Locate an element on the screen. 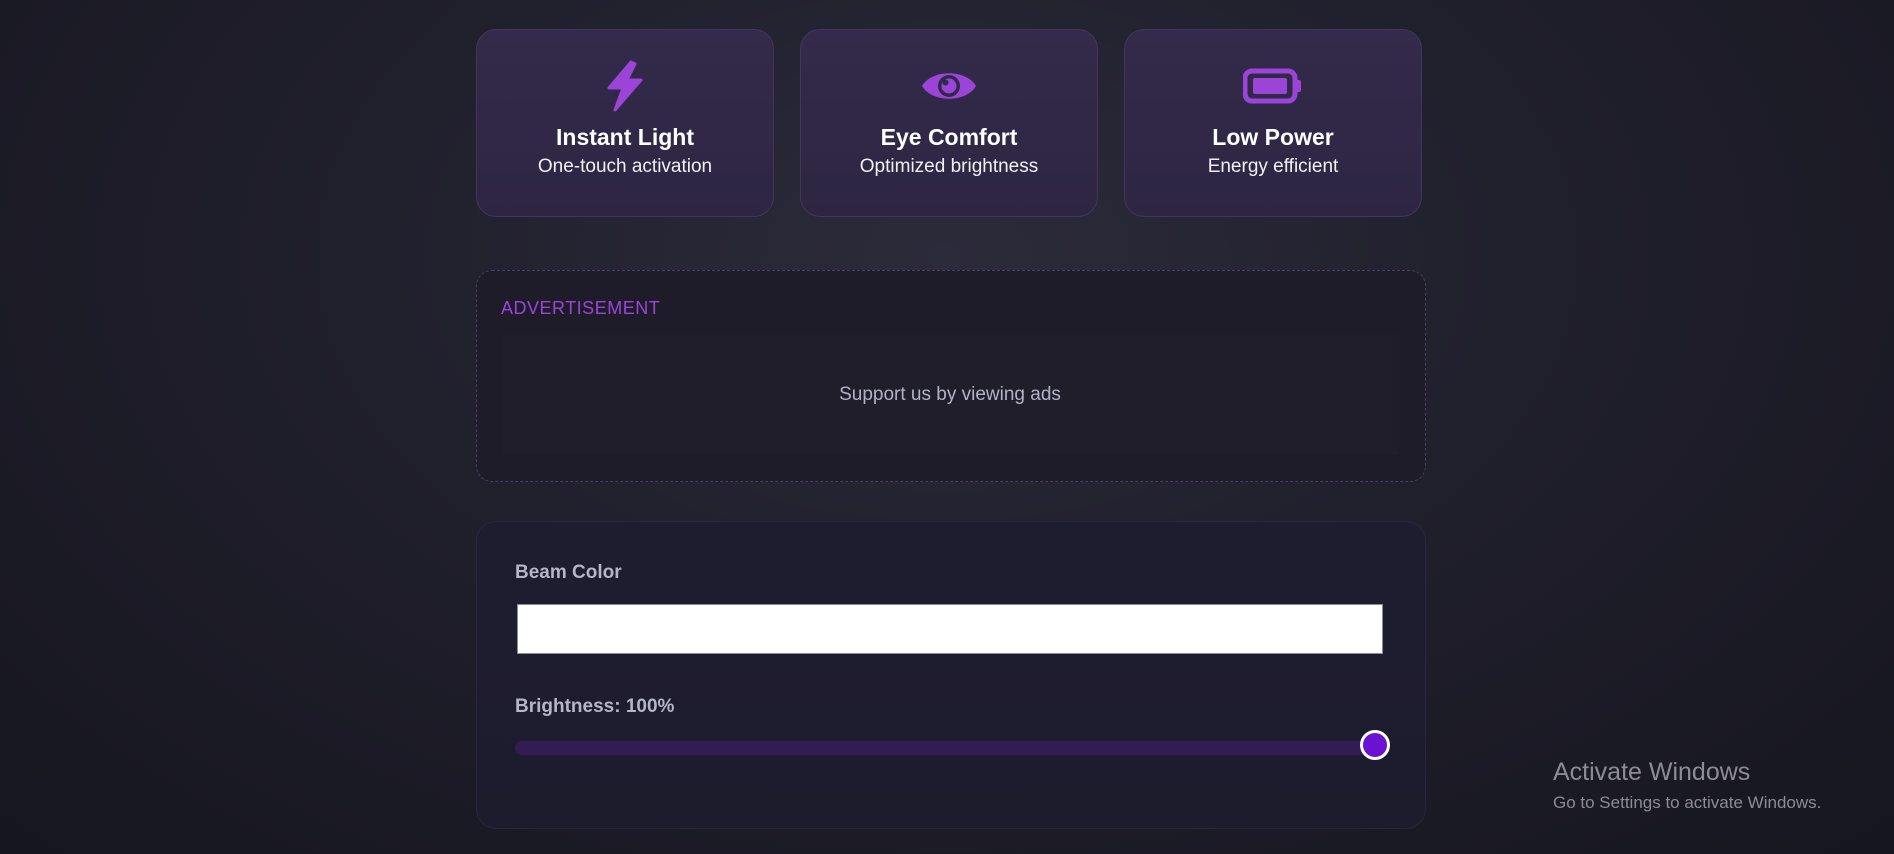 Image resolution: width=1894 pixels, height=854 pixels. advertisement-label: ADVERTISEMENT is located at coordinates (581, 308).